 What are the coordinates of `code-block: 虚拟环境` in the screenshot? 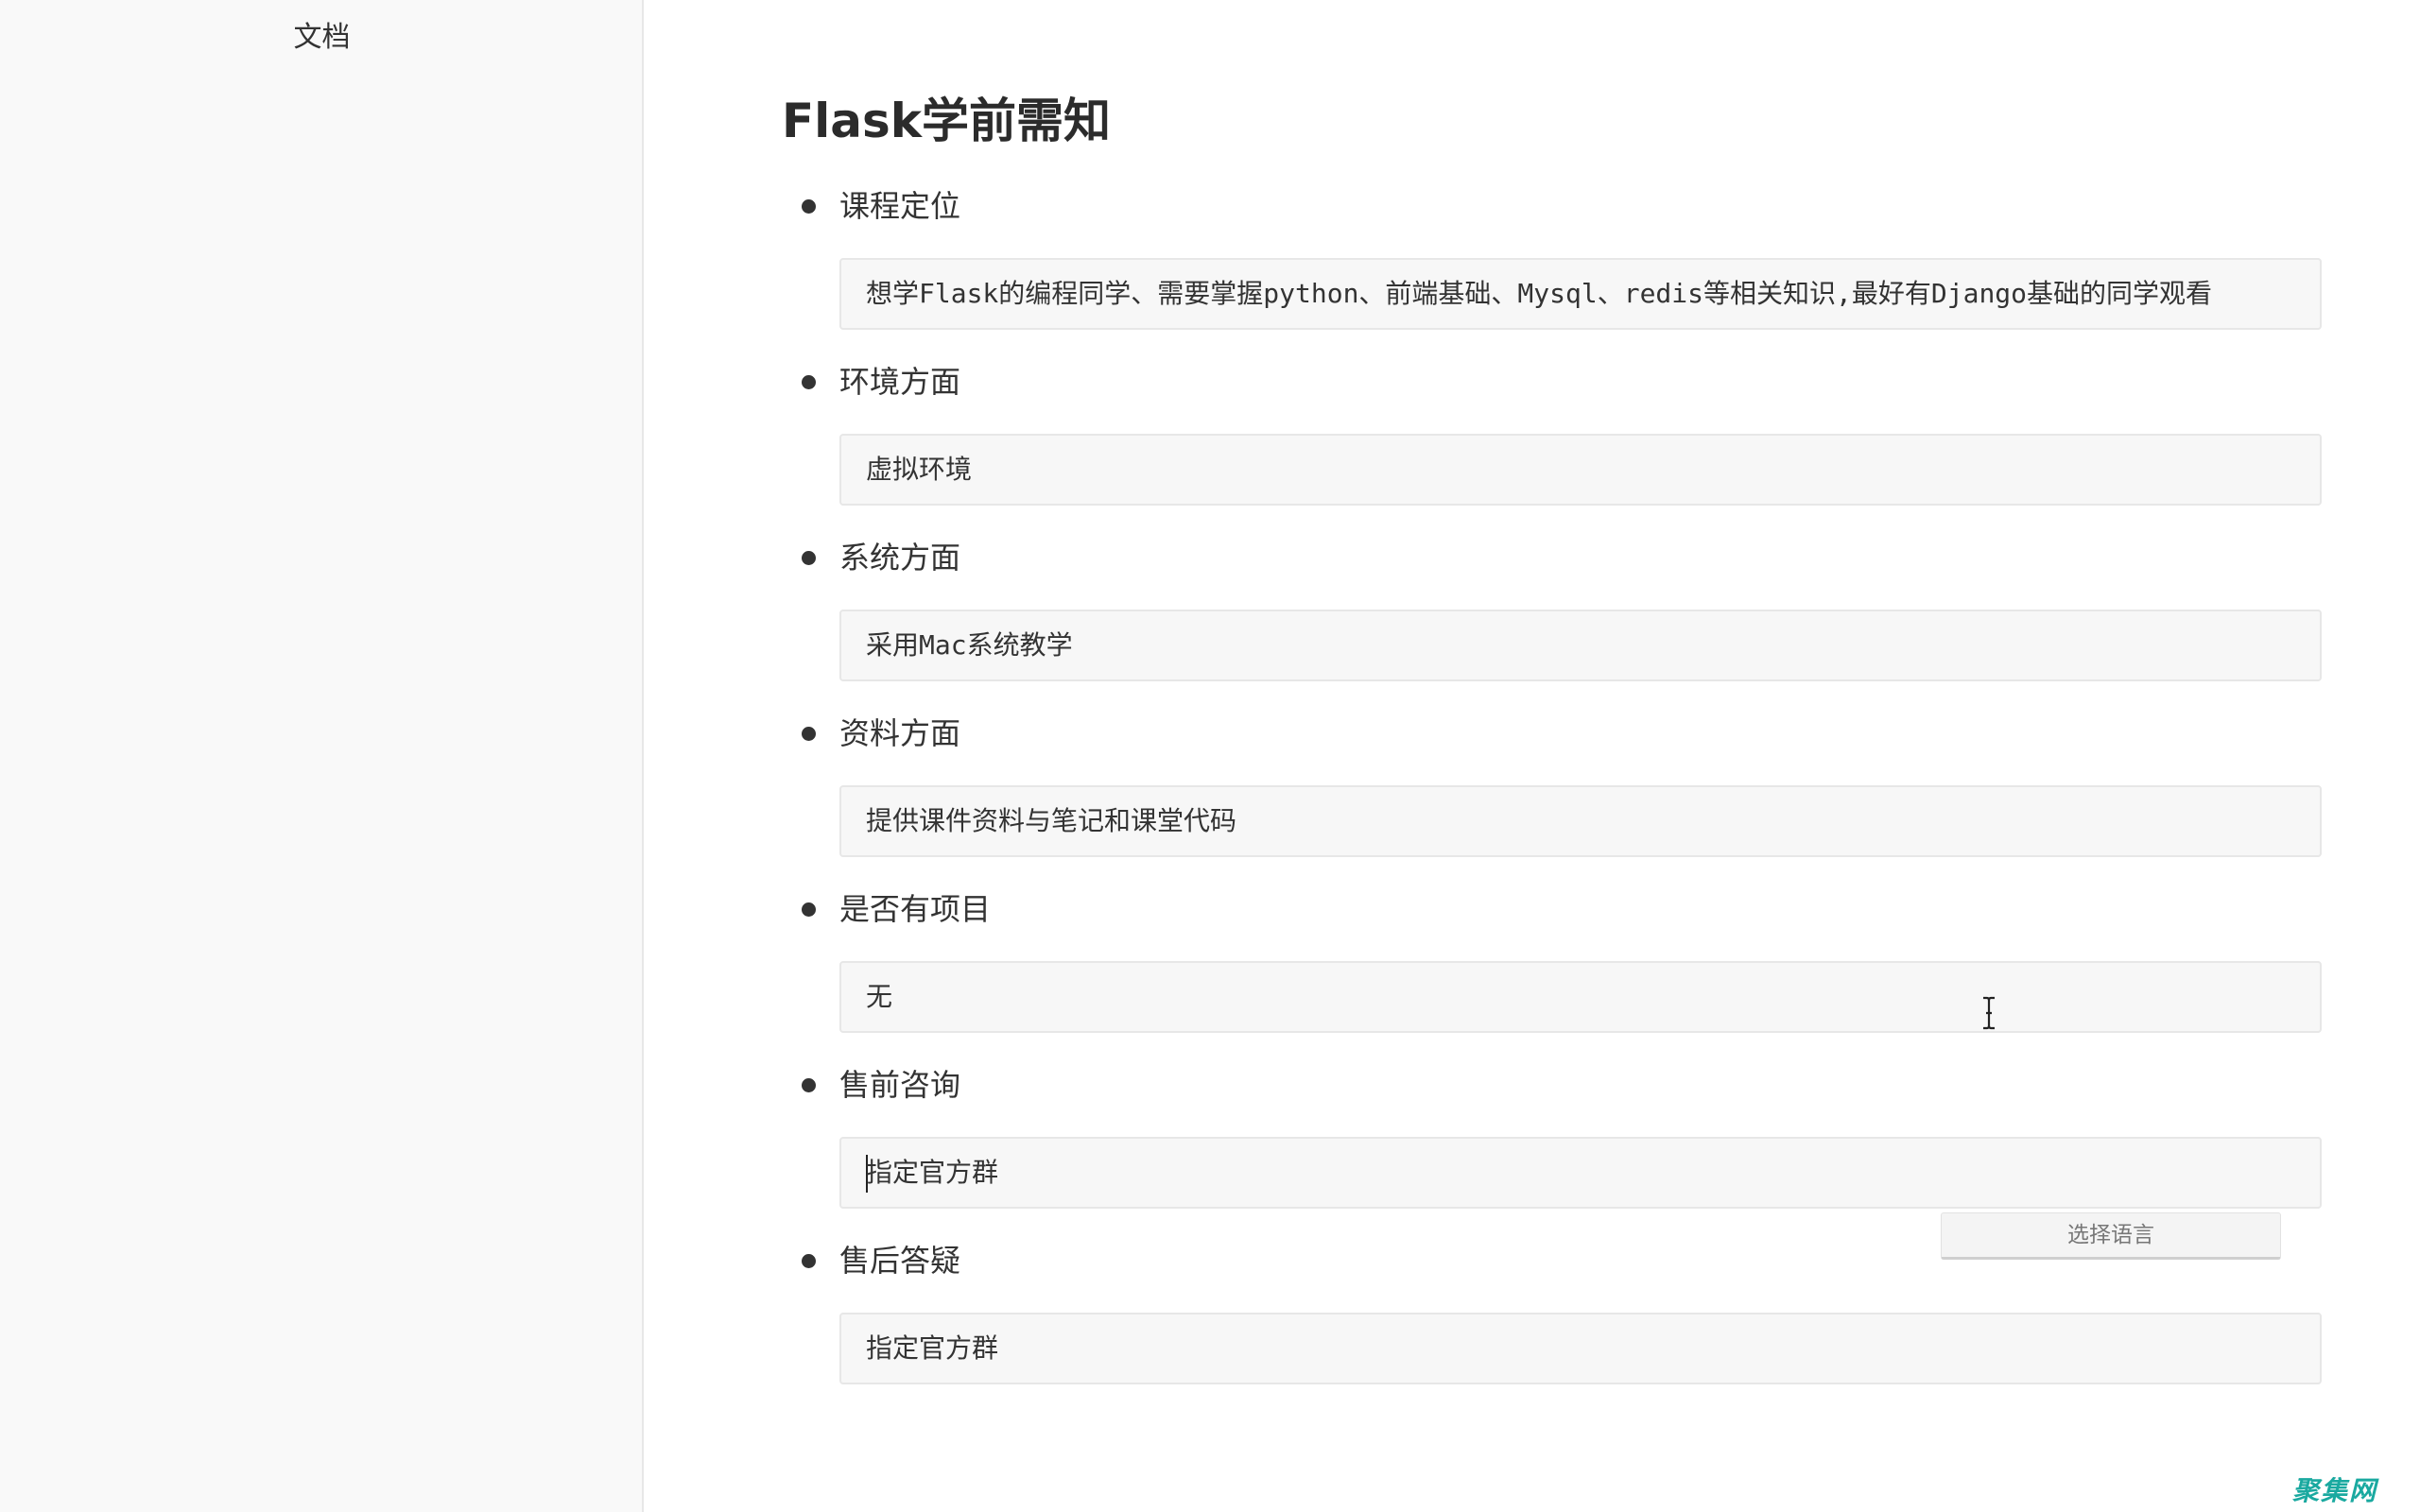 It's located at (1580, 470).